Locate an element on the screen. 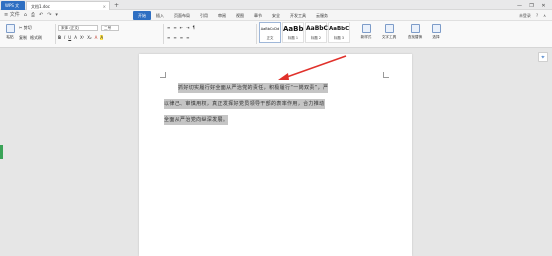 The height and width of the screenshot is (256, 552). cut-button: ✂ 剪切 is located at coordinates (25, 28).